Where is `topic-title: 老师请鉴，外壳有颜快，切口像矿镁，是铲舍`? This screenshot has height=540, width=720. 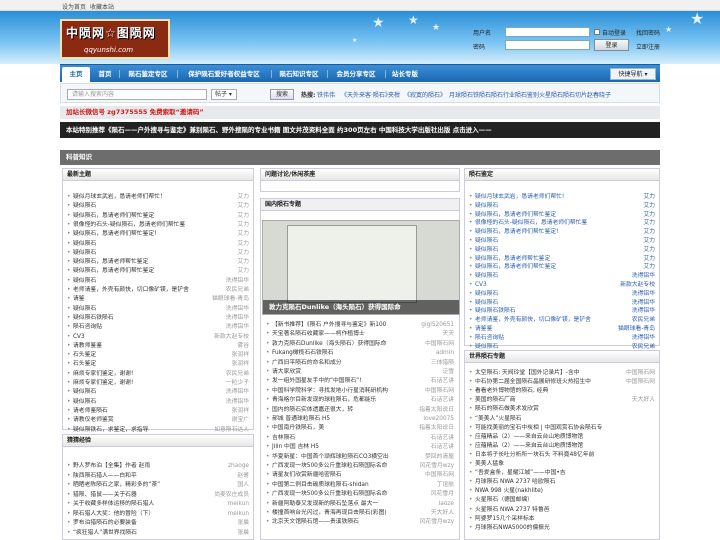 topic-title: 老师请鉴，外壳有颜快，切口像矿镁，是铲舍 is located at coordinates (540, 320).